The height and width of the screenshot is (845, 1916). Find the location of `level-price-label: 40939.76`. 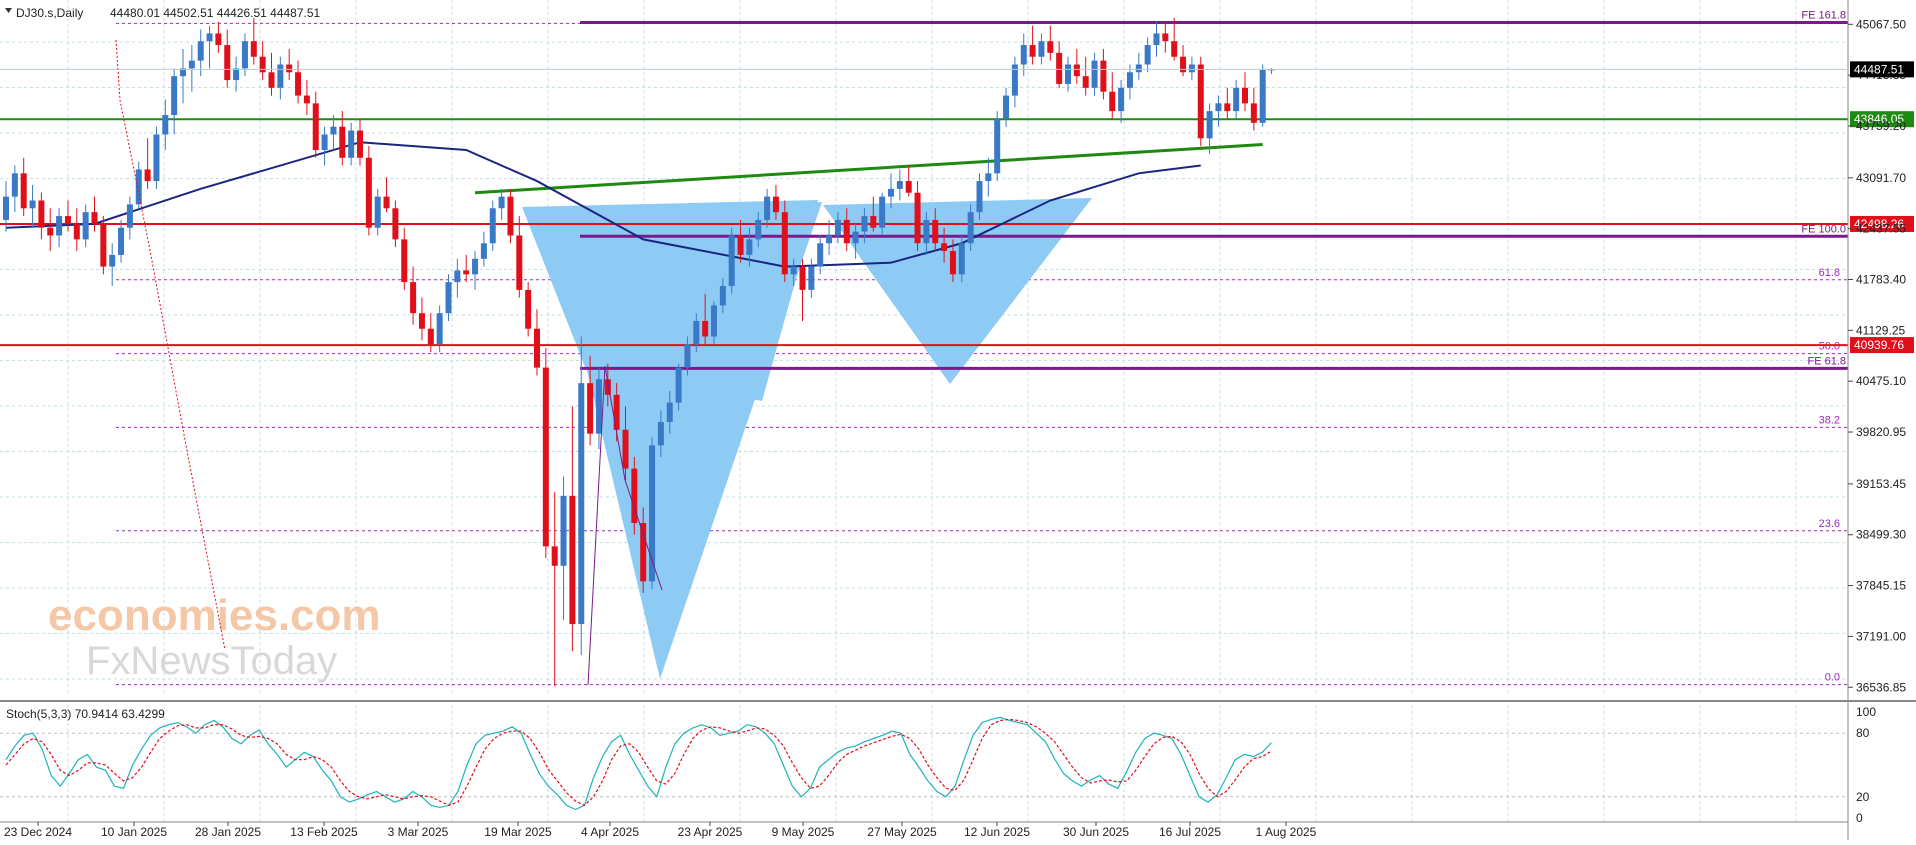

level-price-label: 40939.76 is located at coordinates (1879, 345).